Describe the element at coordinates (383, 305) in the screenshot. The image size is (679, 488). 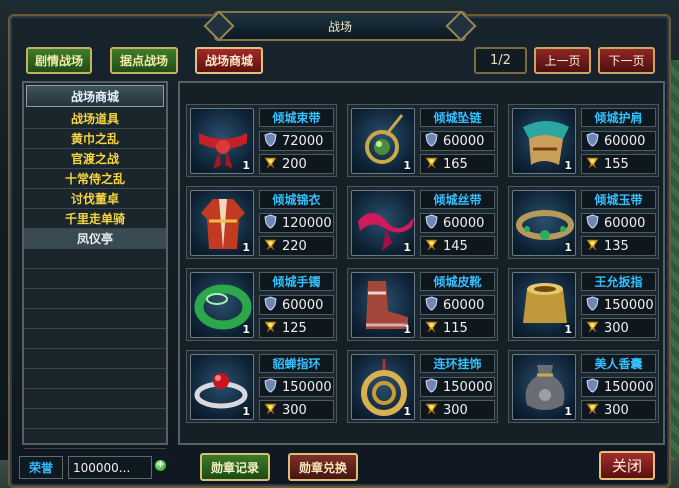
I see `boots-icon: 1` at that location.